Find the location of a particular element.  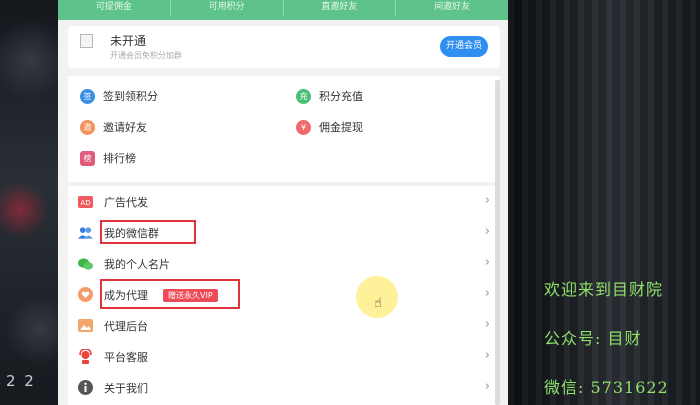

menu-label-about: 关于我们 is located at coordinates (126, 388).